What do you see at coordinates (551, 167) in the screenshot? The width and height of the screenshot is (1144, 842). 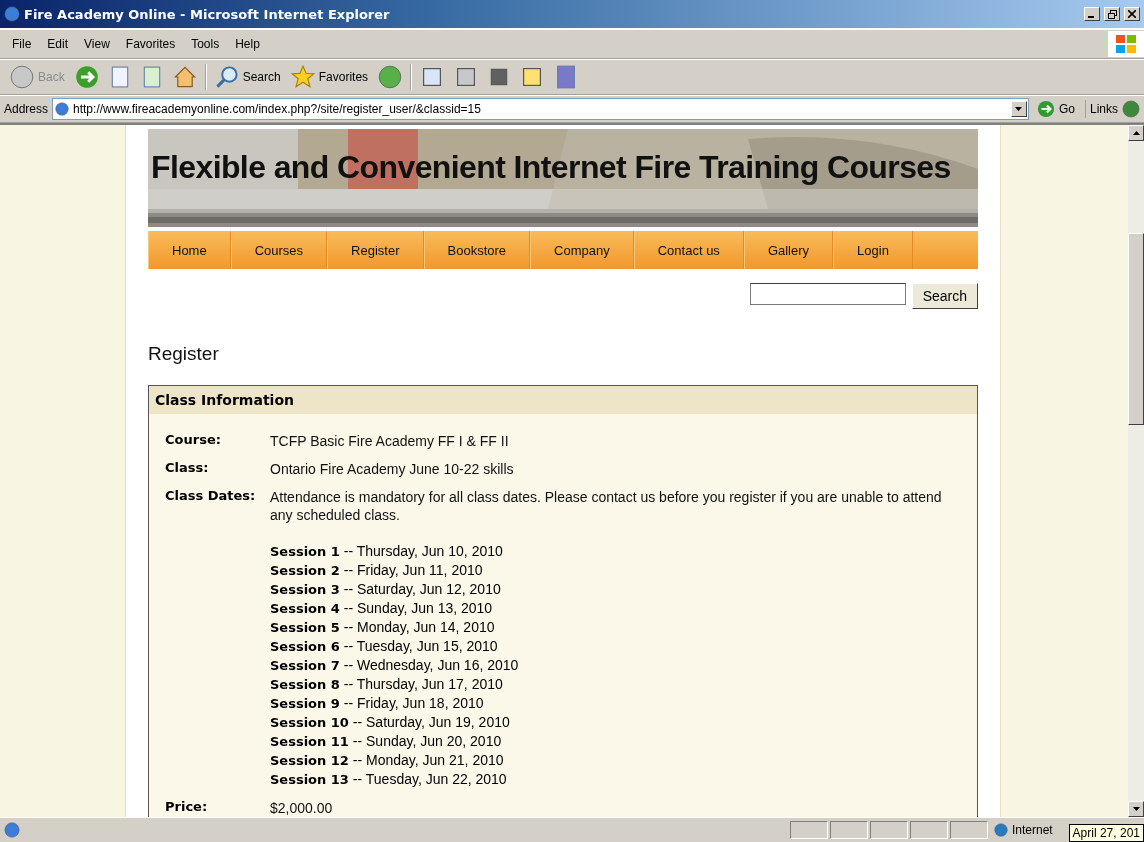 I see `banner-title: Flexible and Convenient Internet Fire Training Courses` at bounding box center [551, 167].